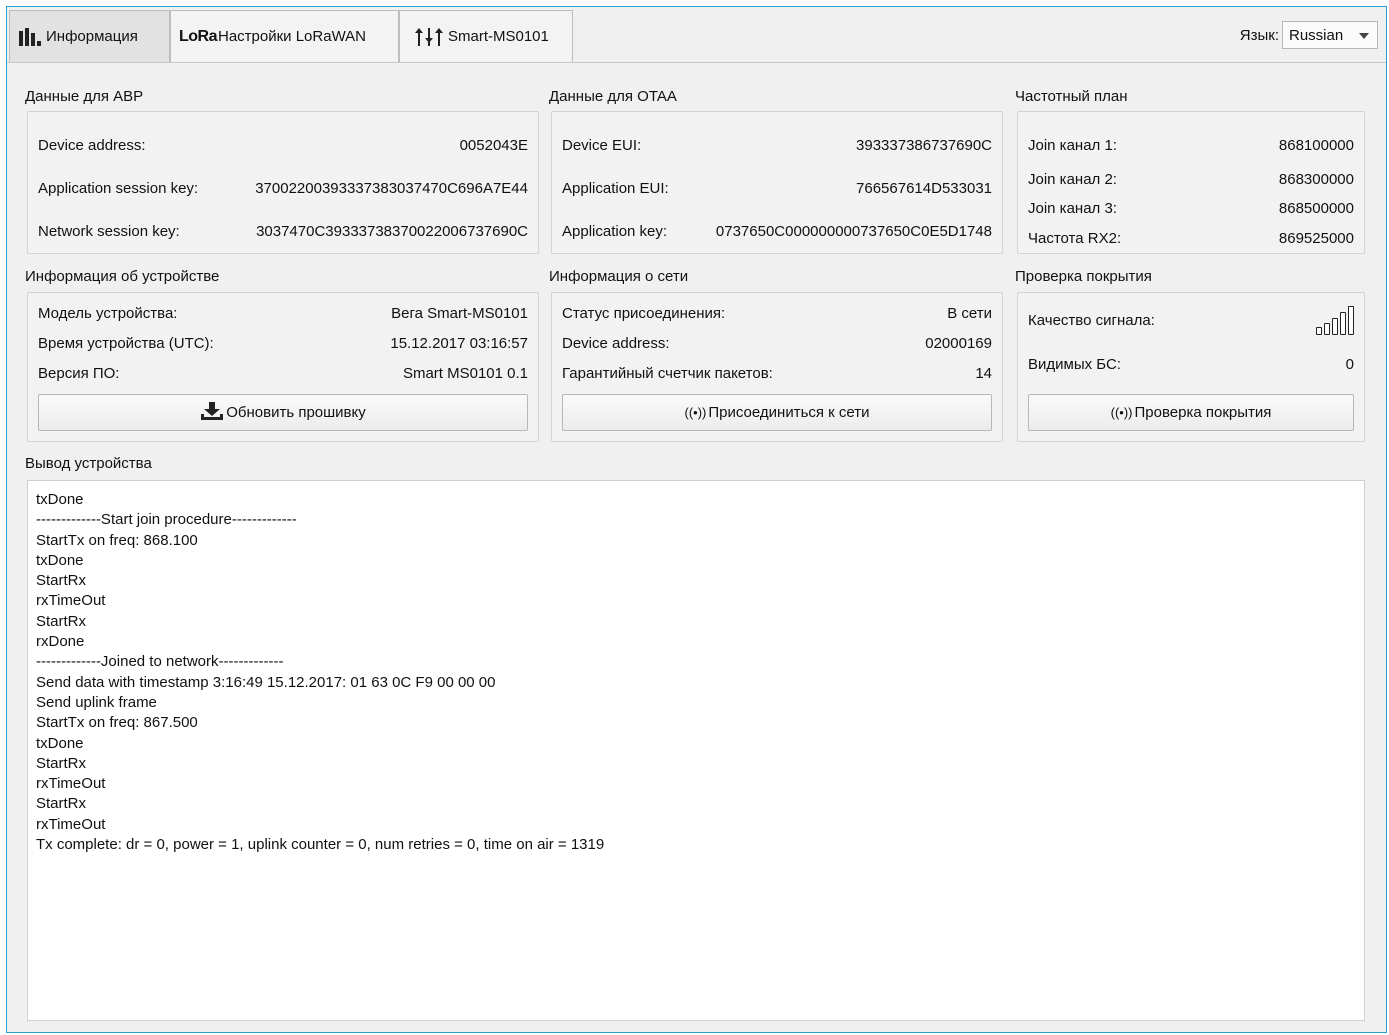 This screenshot has height=1035, width=1389. I want to click on log-line: rxDone, so click(60, 642).